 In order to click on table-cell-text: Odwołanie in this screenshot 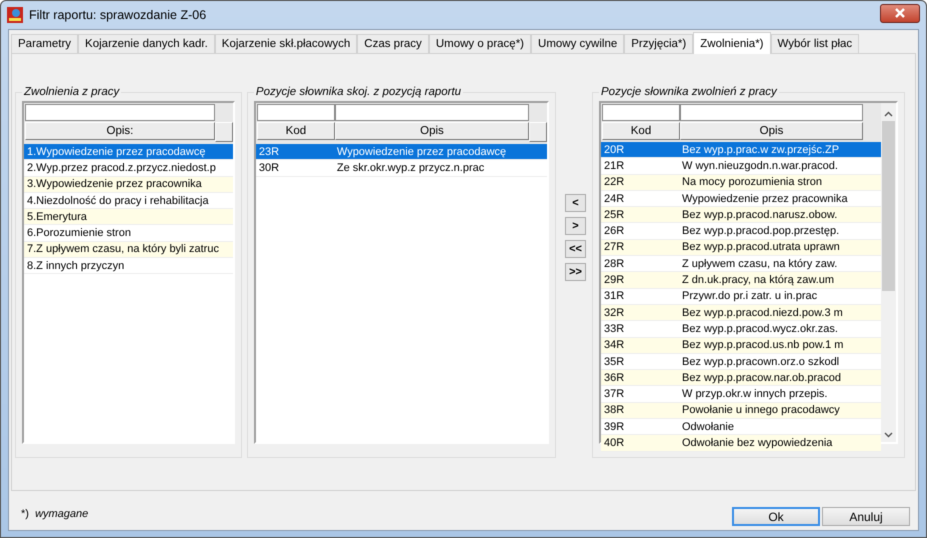, I will do `click(708, 426)`.